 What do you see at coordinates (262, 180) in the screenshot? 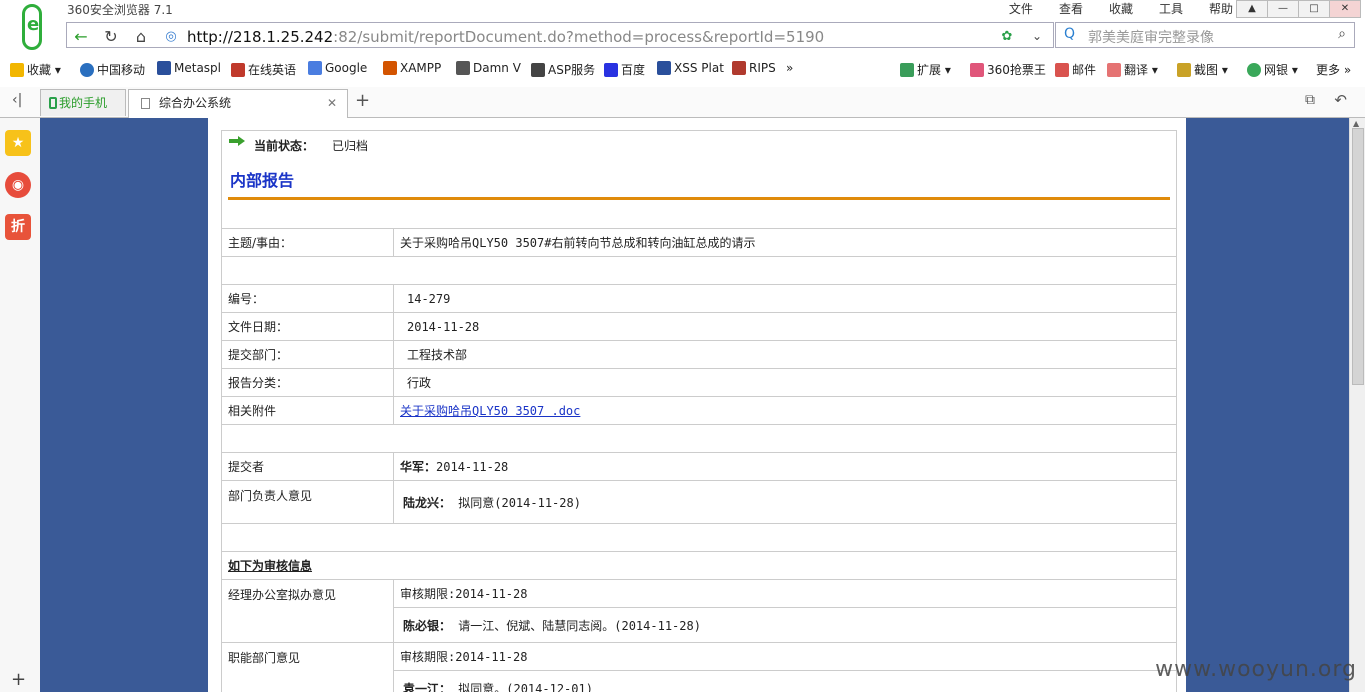
I see `report-title-text: 内部报告` at bounding box center [262, 180].